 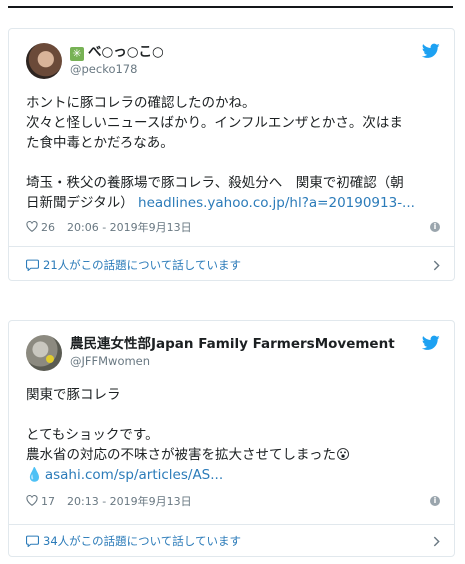 I want to click on author-name-text: べ○っ○こ○, so click(x=126, y=52).